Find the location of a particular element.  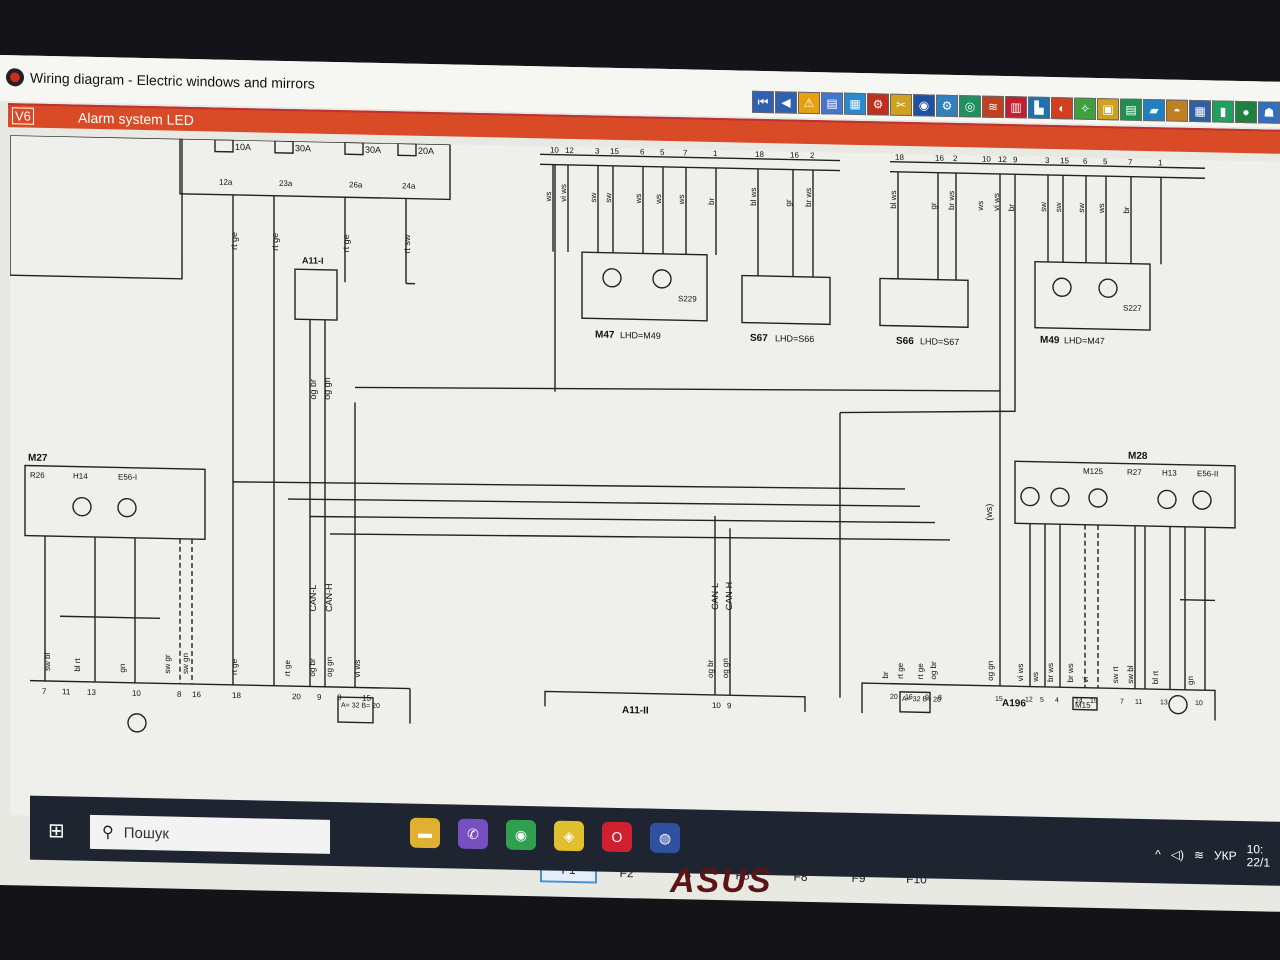

document-icon: ▤ is located at coordinates (832, 103).